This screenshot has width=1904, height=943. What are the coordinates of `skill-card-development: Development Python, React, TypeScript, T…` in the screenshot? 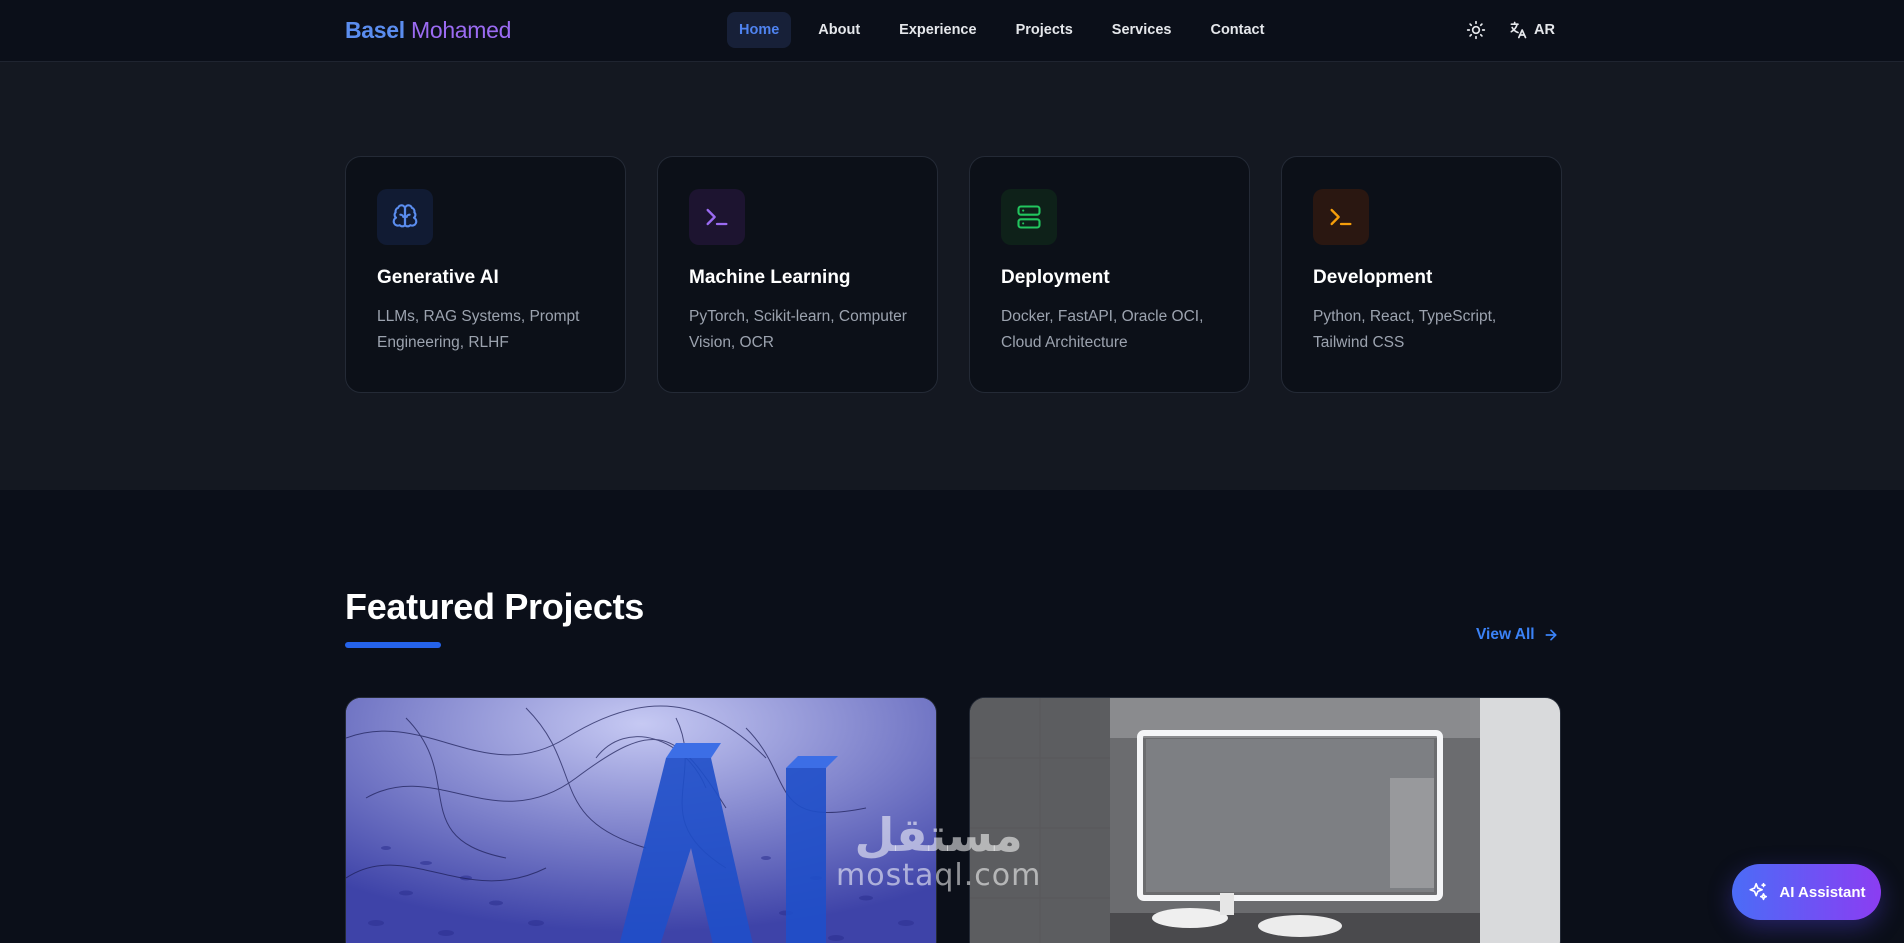 It's located at (1421, 274).